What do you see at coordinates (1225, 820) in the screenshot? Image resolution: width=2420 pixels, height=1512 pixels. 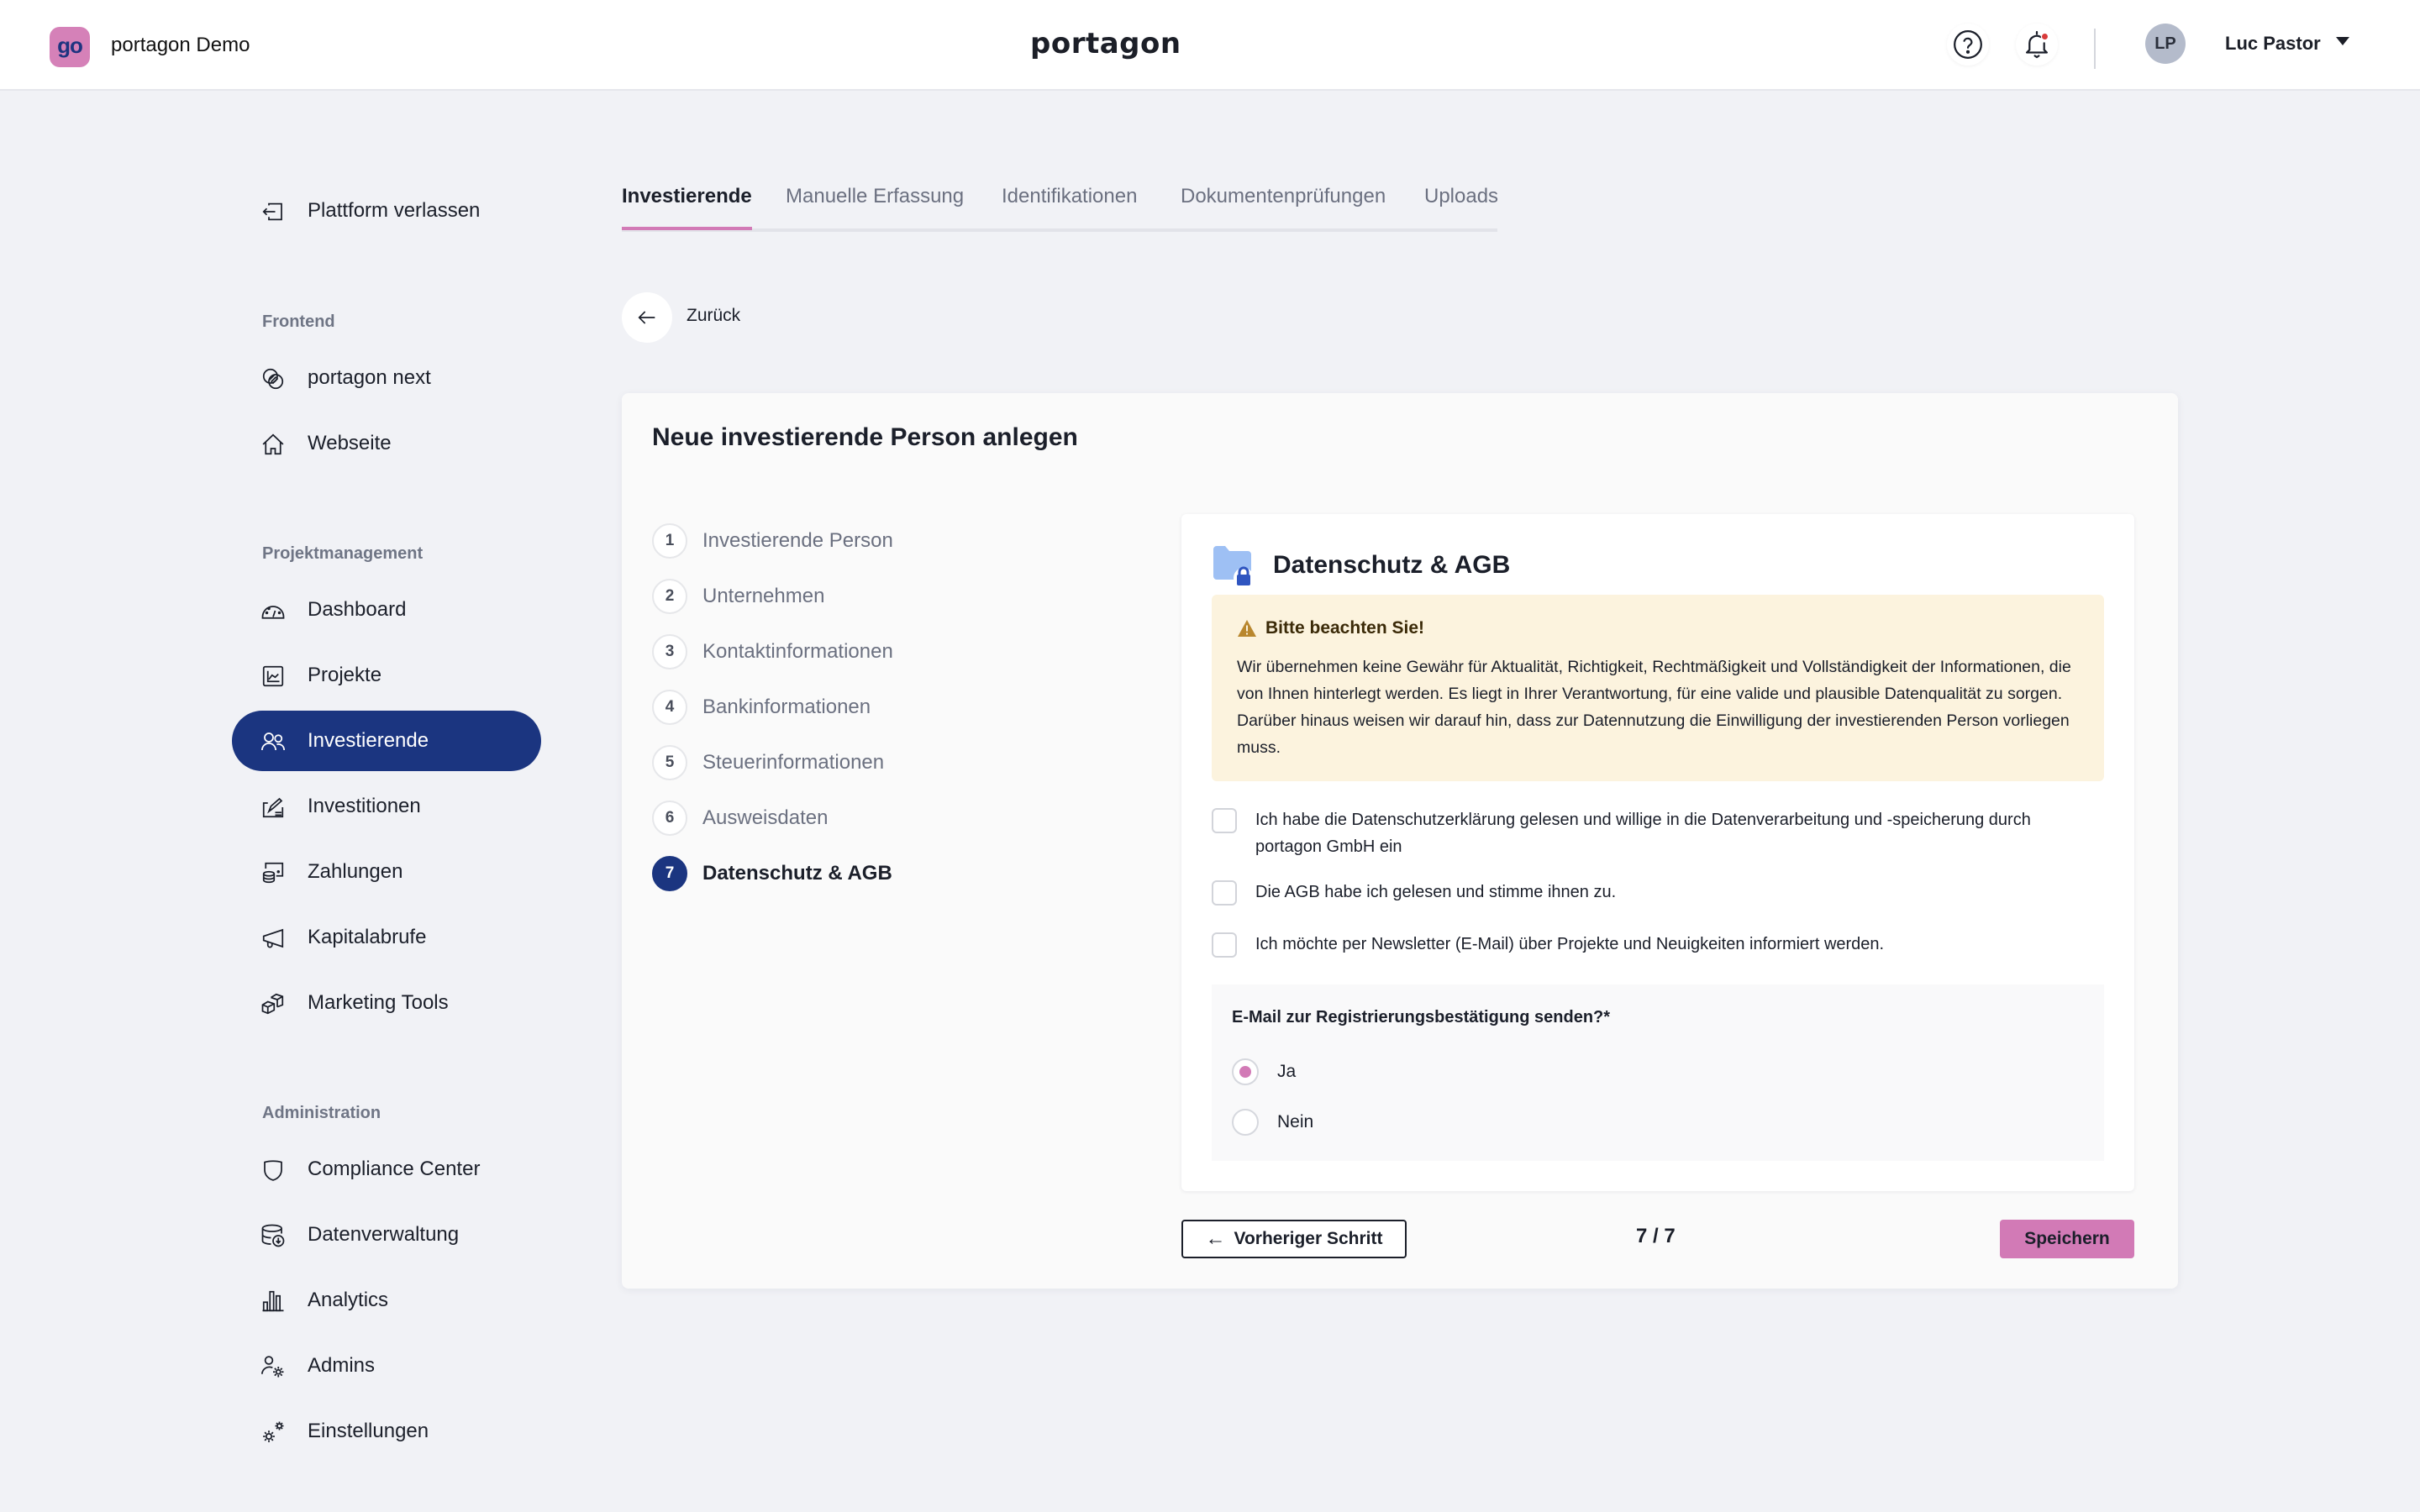 I see `privacy-consent-checkbox` at bounding box center [1225, 820].